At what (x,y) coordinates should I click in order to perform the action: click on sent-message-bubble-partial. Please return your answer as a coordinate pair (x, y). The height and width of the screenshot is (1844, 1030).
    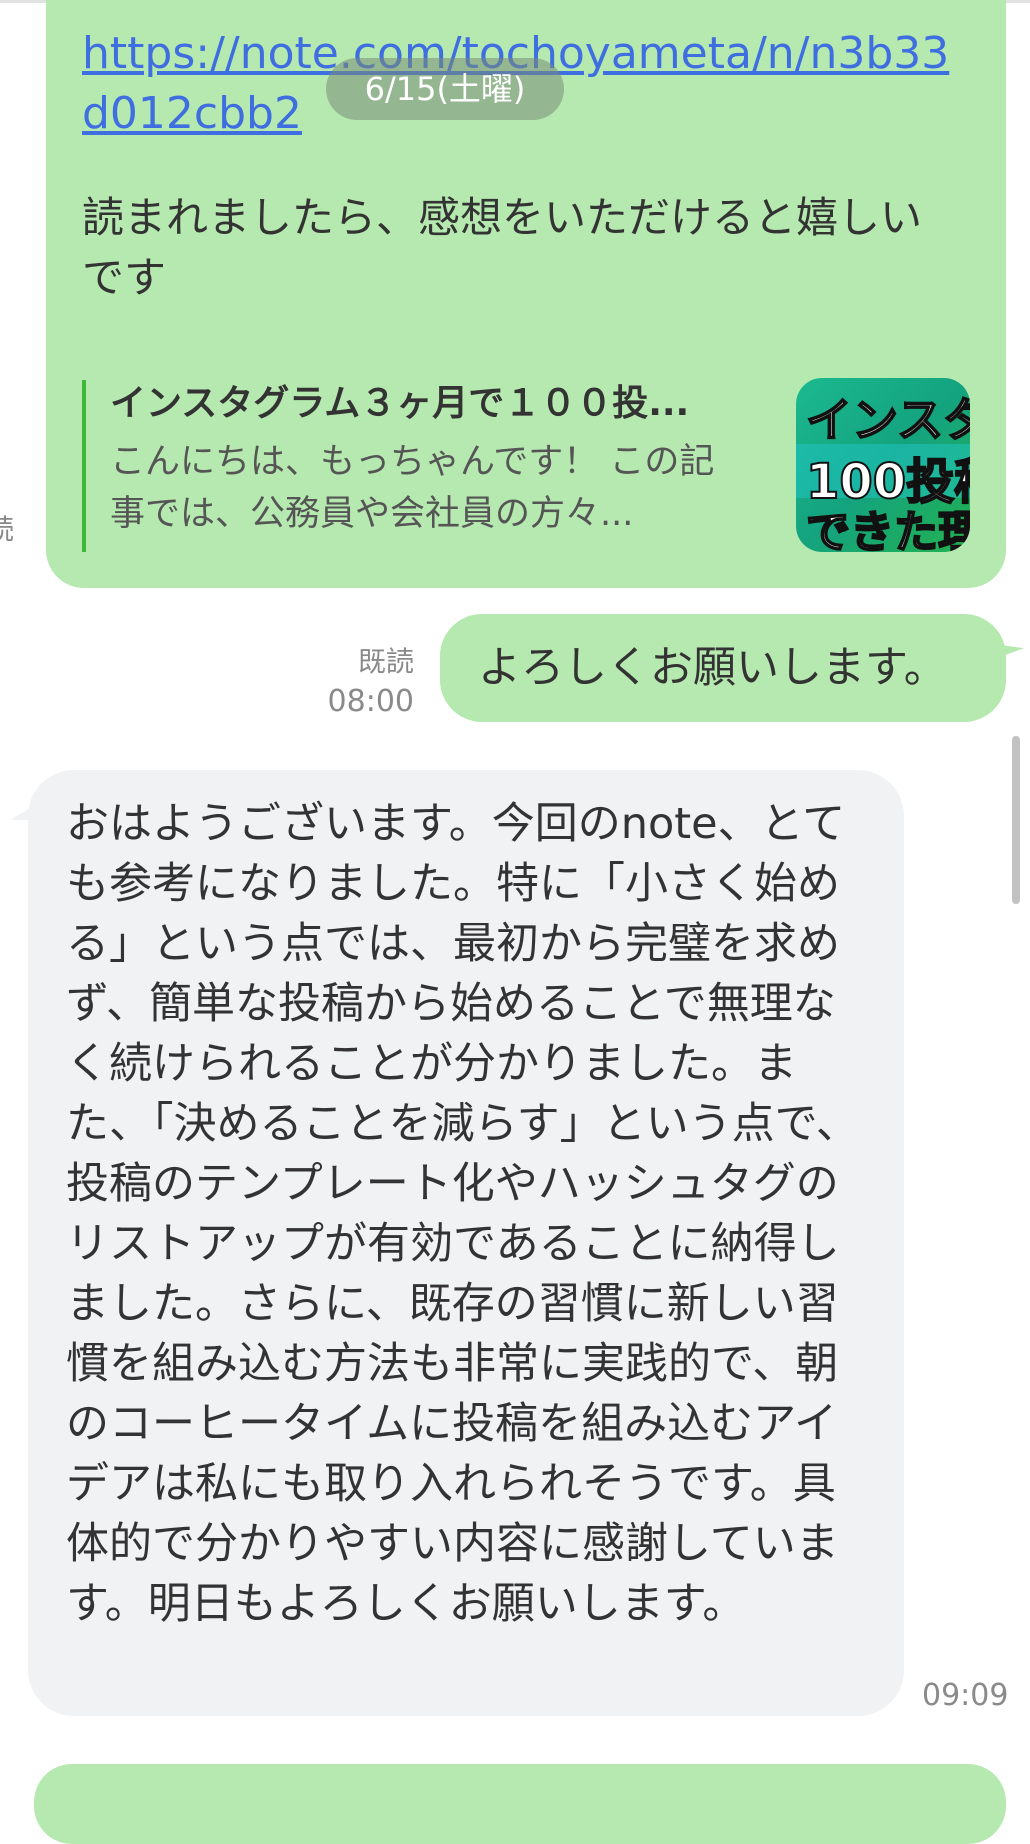
    Looking at the image, I should click on (520, 1804).